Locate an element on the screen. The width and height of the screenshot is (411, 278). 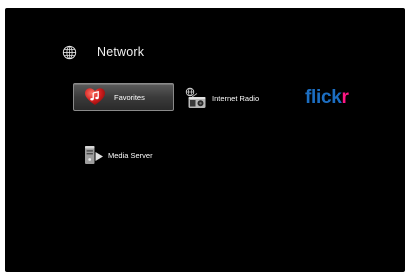
media-server-icon is located at coordinates (94, 155).